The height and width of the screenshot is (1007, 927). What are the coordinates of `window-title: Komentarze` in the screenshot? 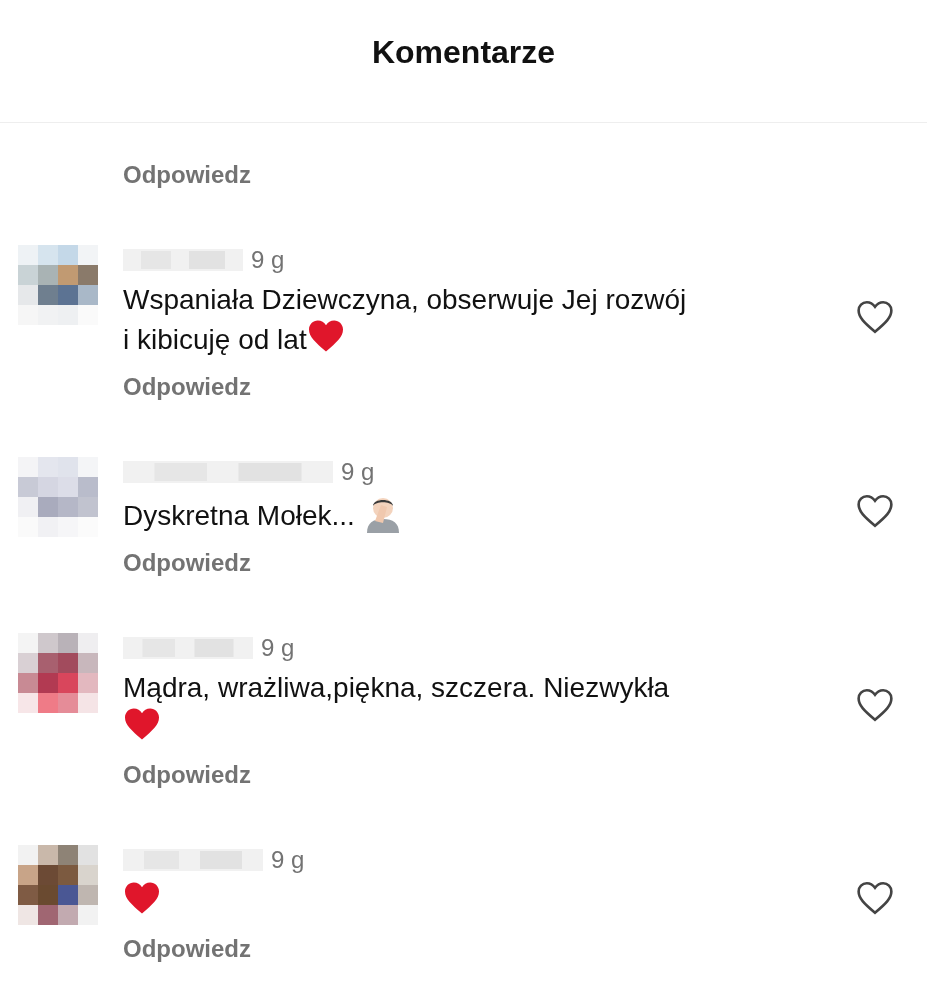 It's located at (463, 52).